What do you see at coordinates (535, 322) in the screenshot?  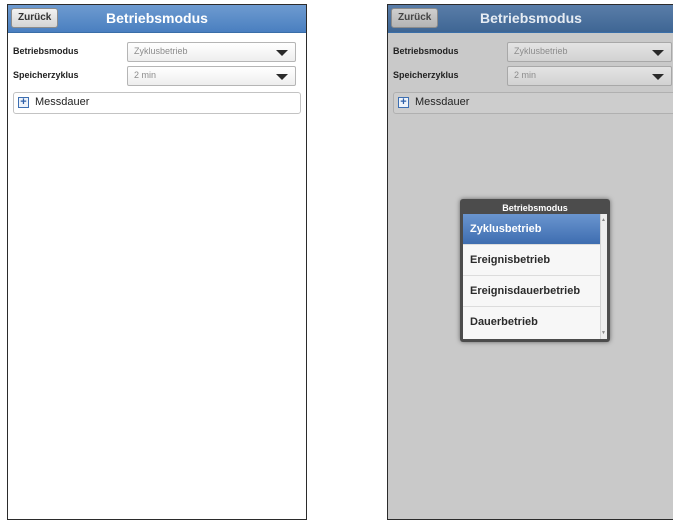 I see `option-dauerbetrieb: Dauerbetrieb` at bounding box center [535, 322].